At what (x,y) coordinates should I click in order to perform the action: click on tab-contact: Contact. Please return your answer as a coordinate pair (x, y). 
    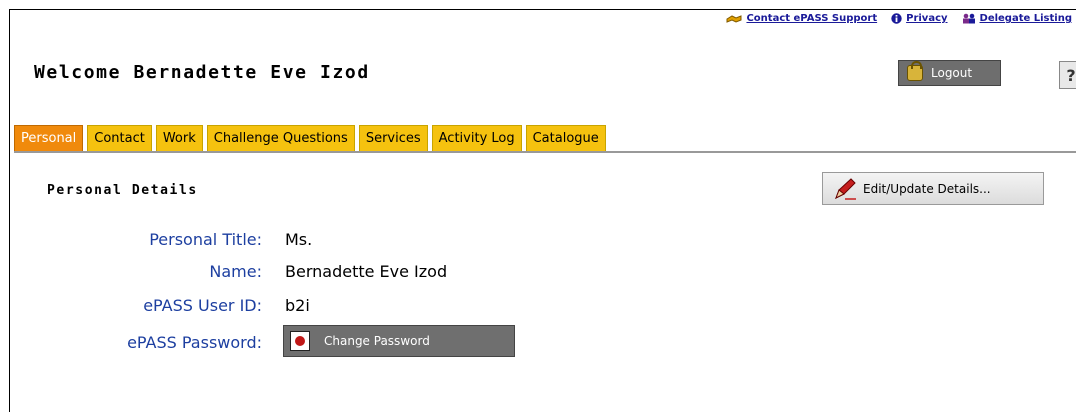
    Looking at the image, I should click on (119, 138).